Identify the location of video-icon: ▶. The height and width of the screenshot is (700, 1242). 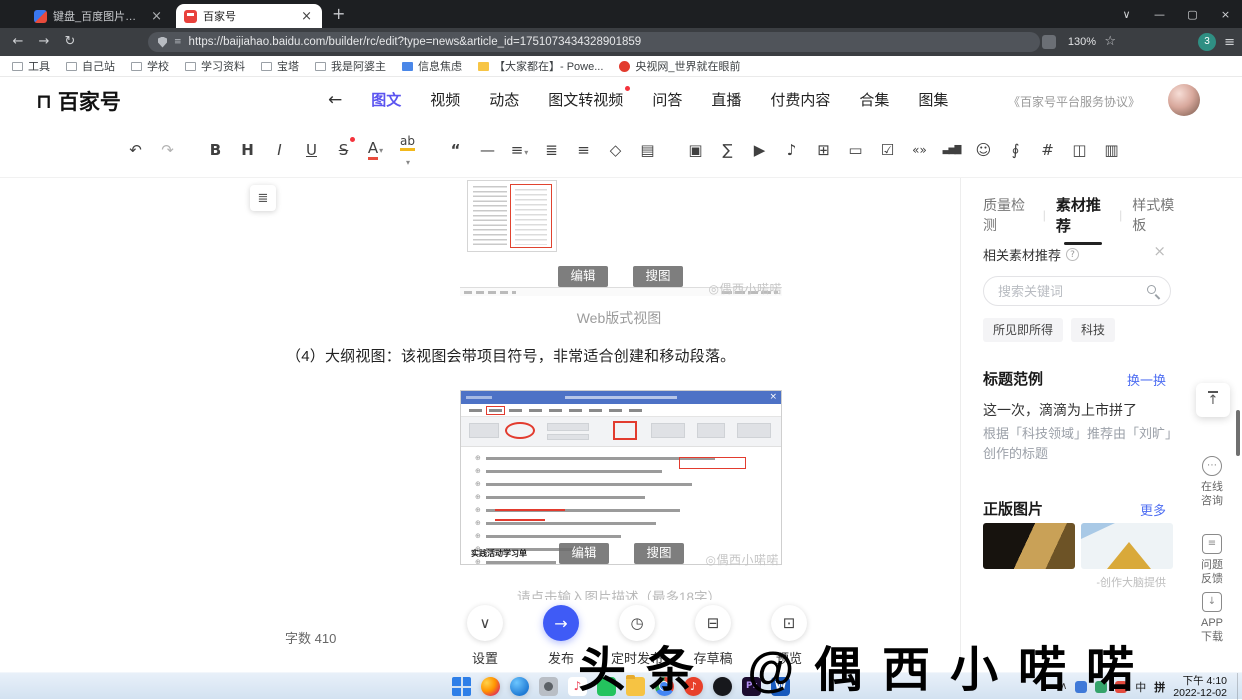
(759, 150).